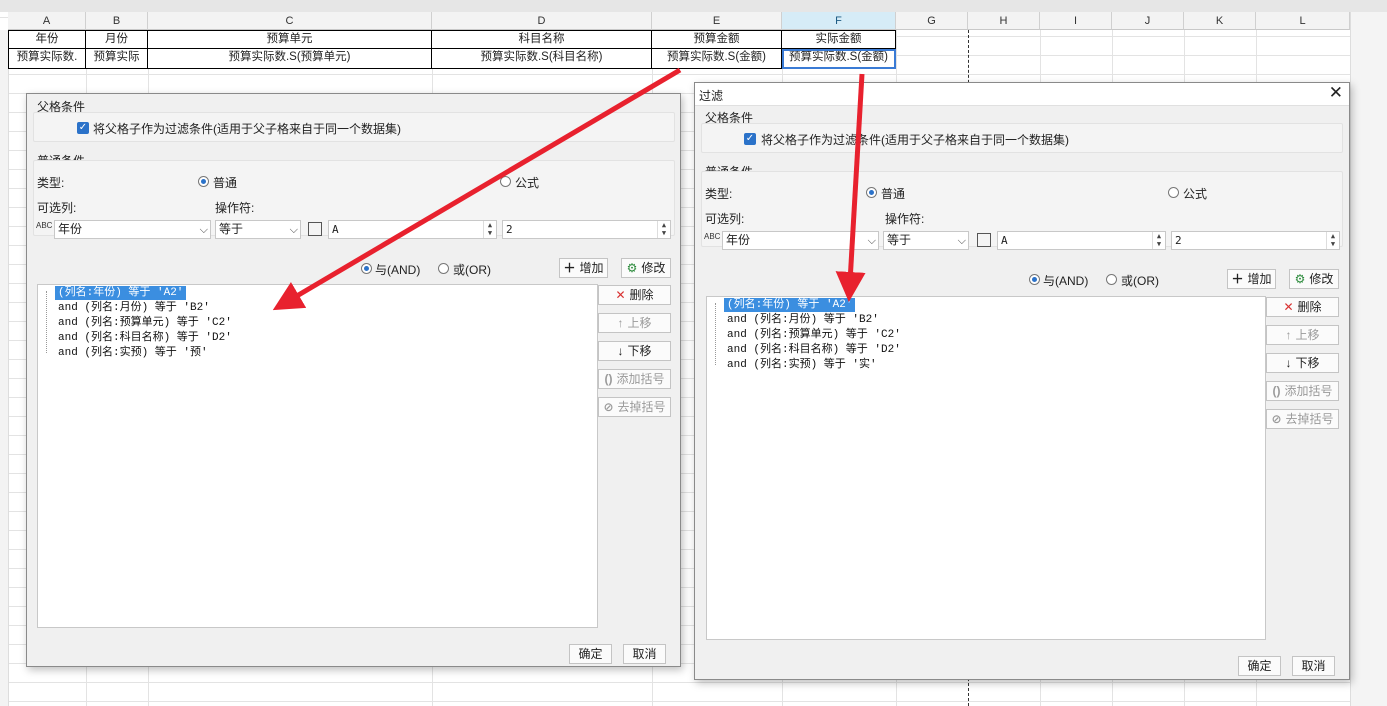  Describe the element at coordinates (802, 365) in the screenshot. I see `condition-item: and (列名:实预) 等于 '实'` at that location.